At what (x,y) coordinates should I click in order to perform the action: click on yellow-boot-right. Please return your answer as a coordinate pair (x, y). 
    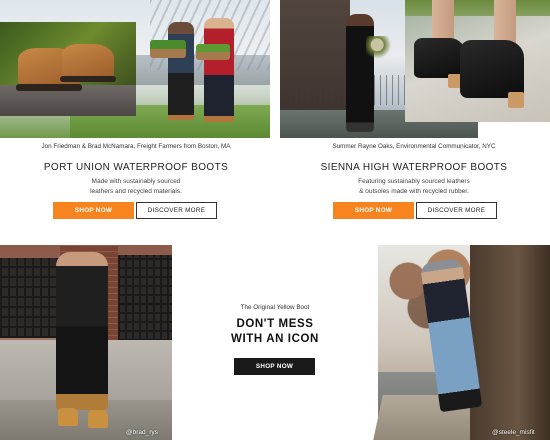
    Looking at the image, I should click on (98, 419).